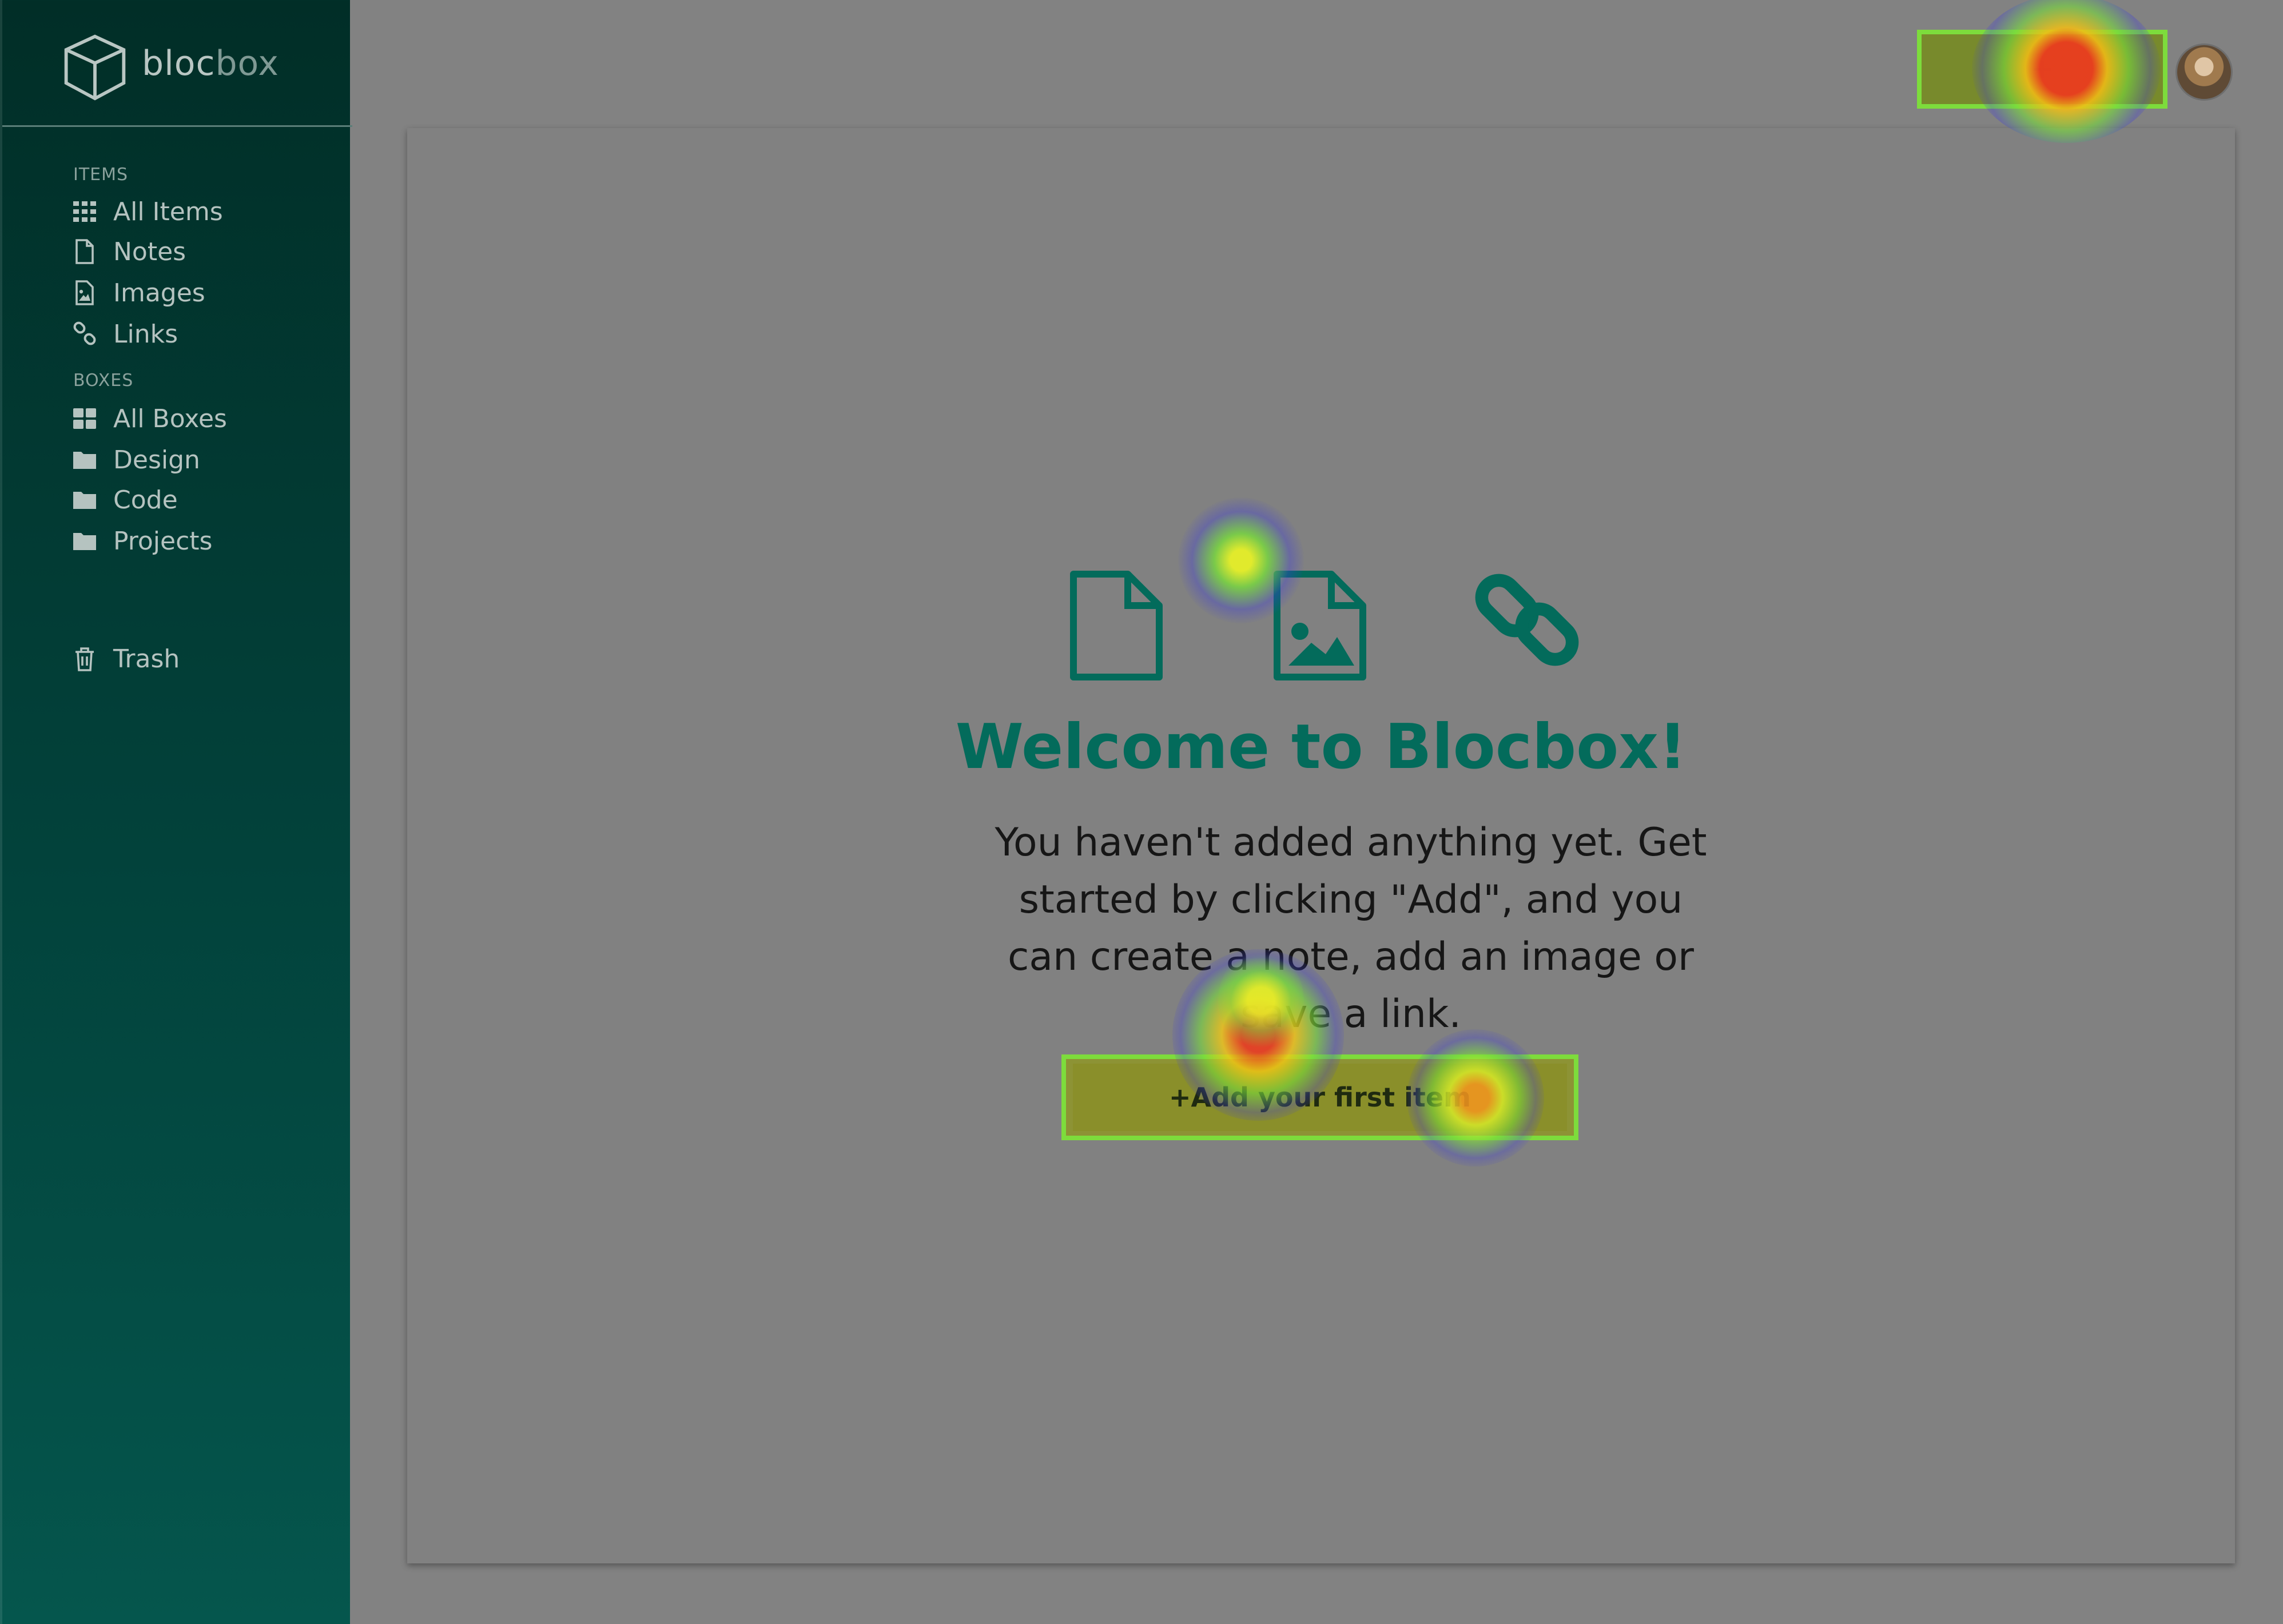 This screenshot has height=1624, width=2283. Describe the element at coordinates (2204, 72) in the screenshot. I see `avatar` at that location.